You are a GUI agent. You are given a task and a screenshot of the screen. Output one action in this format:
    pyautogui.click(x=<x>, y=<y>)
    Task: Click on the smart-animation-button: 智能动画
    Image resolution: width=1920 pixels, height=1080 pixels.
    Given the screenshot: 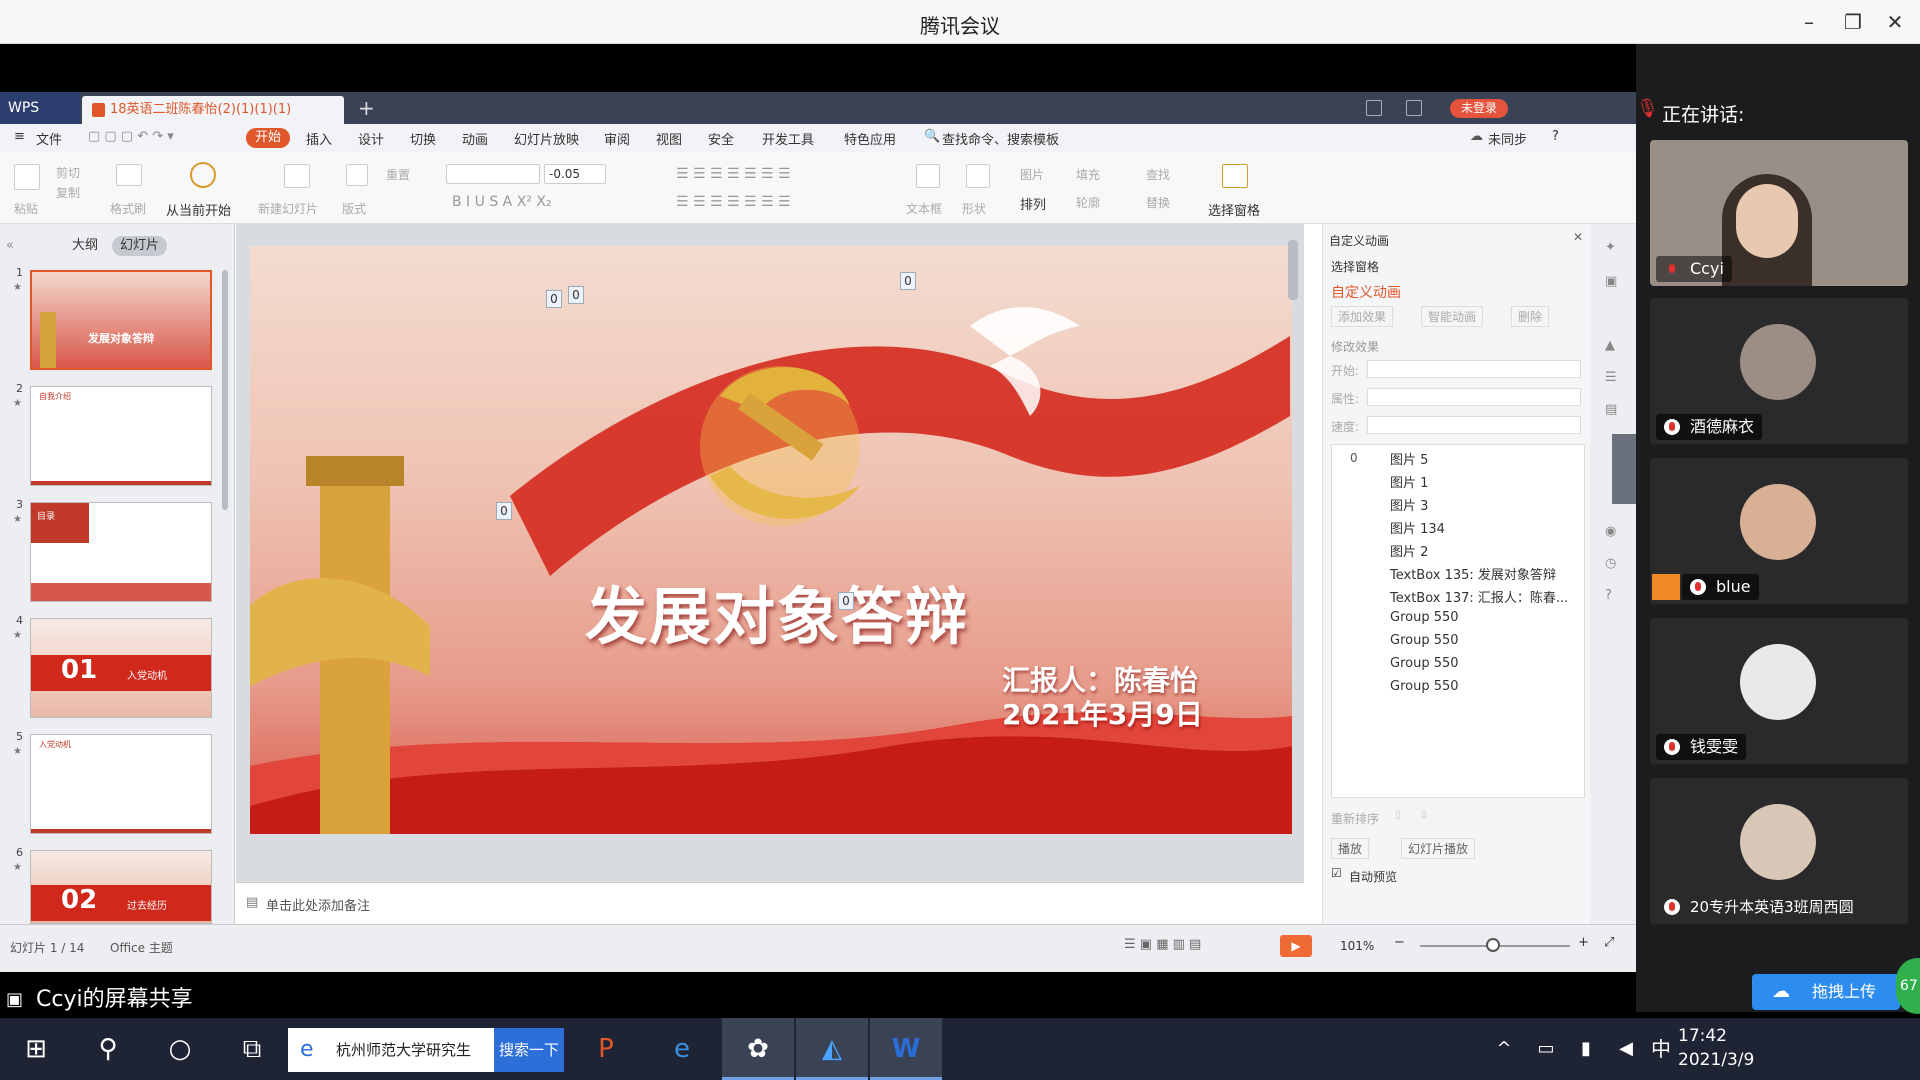 What is the action you would take?
    pyautogui.click(x=1452, y=316)
    